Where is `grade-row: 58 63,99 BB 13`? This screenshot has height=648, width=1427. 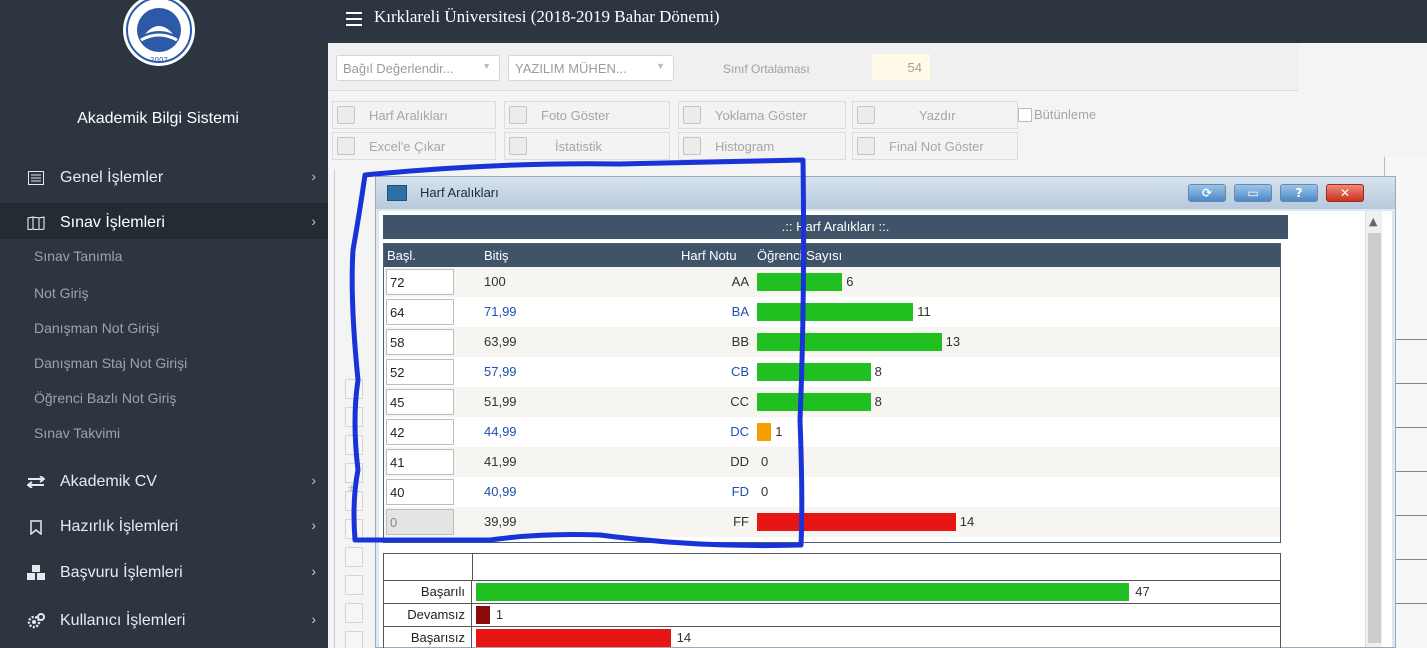
grade-row: 58 63,99 BB 13 is located at coordinates (832, 342).